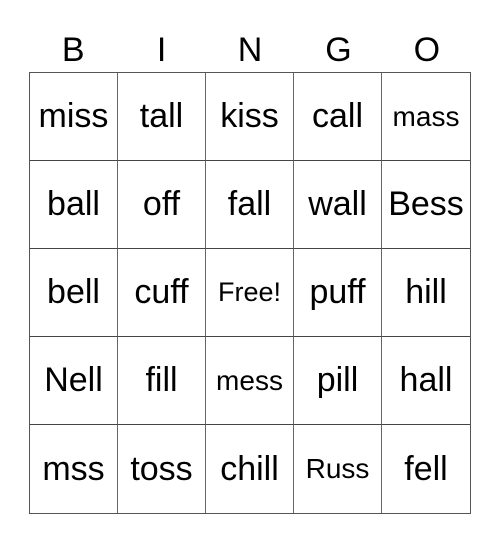  I want to click on bingo-cell: toss, so click(162, 469).